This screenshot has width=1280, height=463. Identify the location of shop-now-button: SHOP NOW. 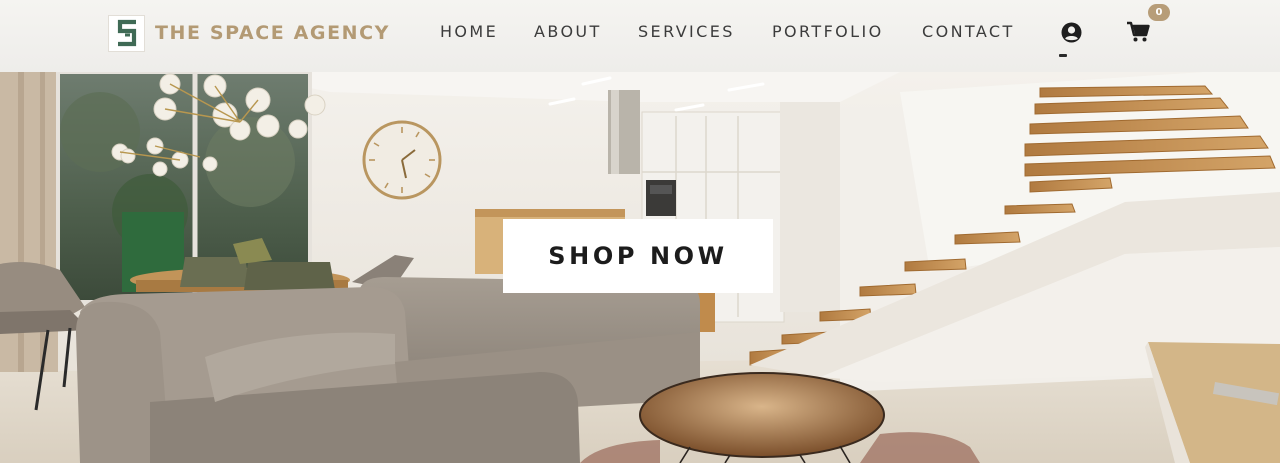
(638, 256).